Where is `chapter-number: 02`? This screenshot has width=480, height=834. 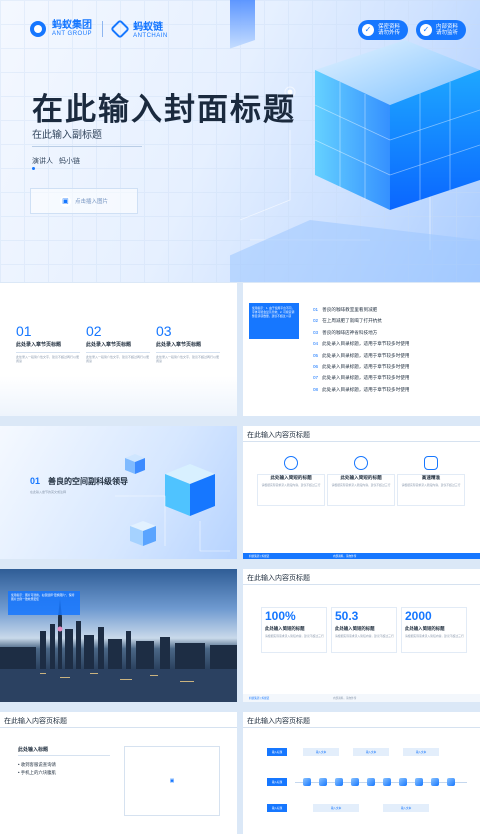 chapter-number: 02 is located at coordinates (94, 331).